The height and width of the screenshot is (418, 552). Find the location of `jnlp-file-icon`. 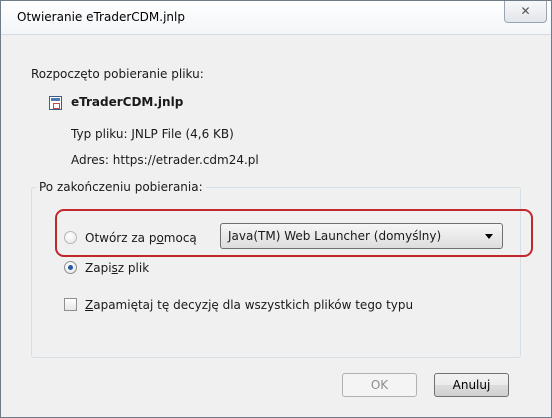

jnlp-file-icon is located at coordinates (55, 103).